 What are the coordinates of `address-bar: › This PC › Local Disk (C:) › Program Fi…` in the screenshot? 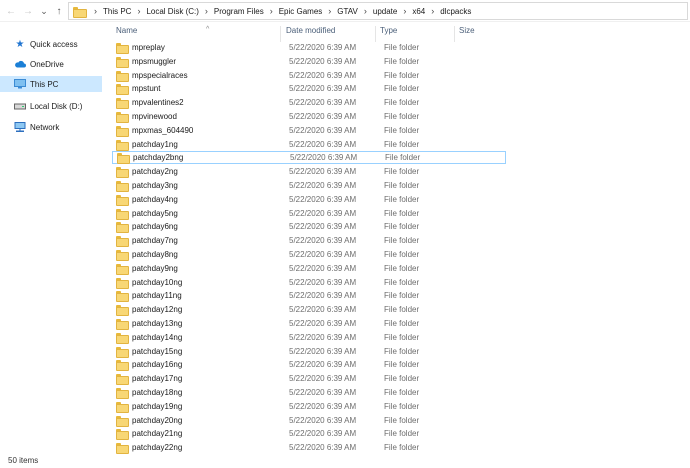 It's located at (378, 11).